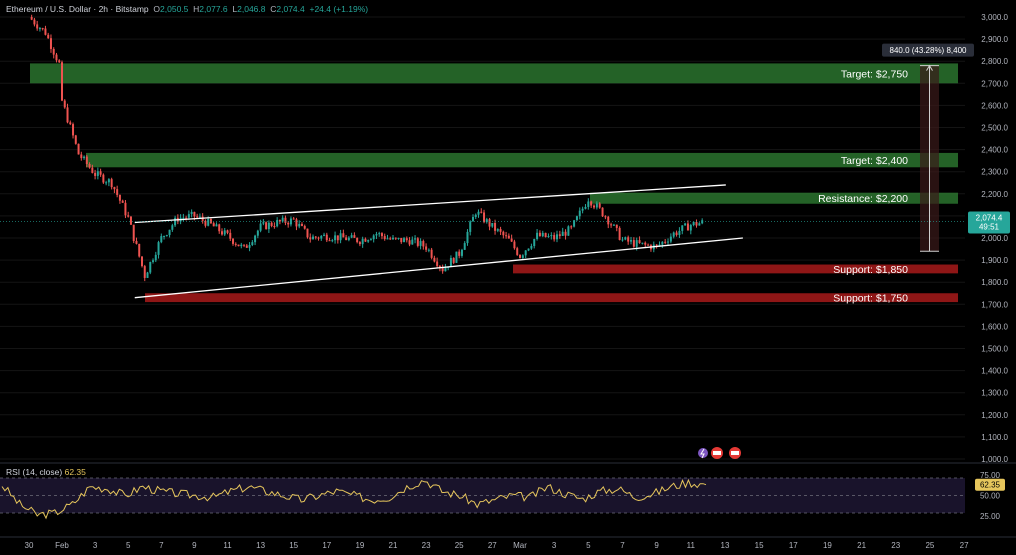  What do you see at coordinates (326, 545) in the screenshot?
I see `time-tick-label: 17` at bounding box center [326, 545].